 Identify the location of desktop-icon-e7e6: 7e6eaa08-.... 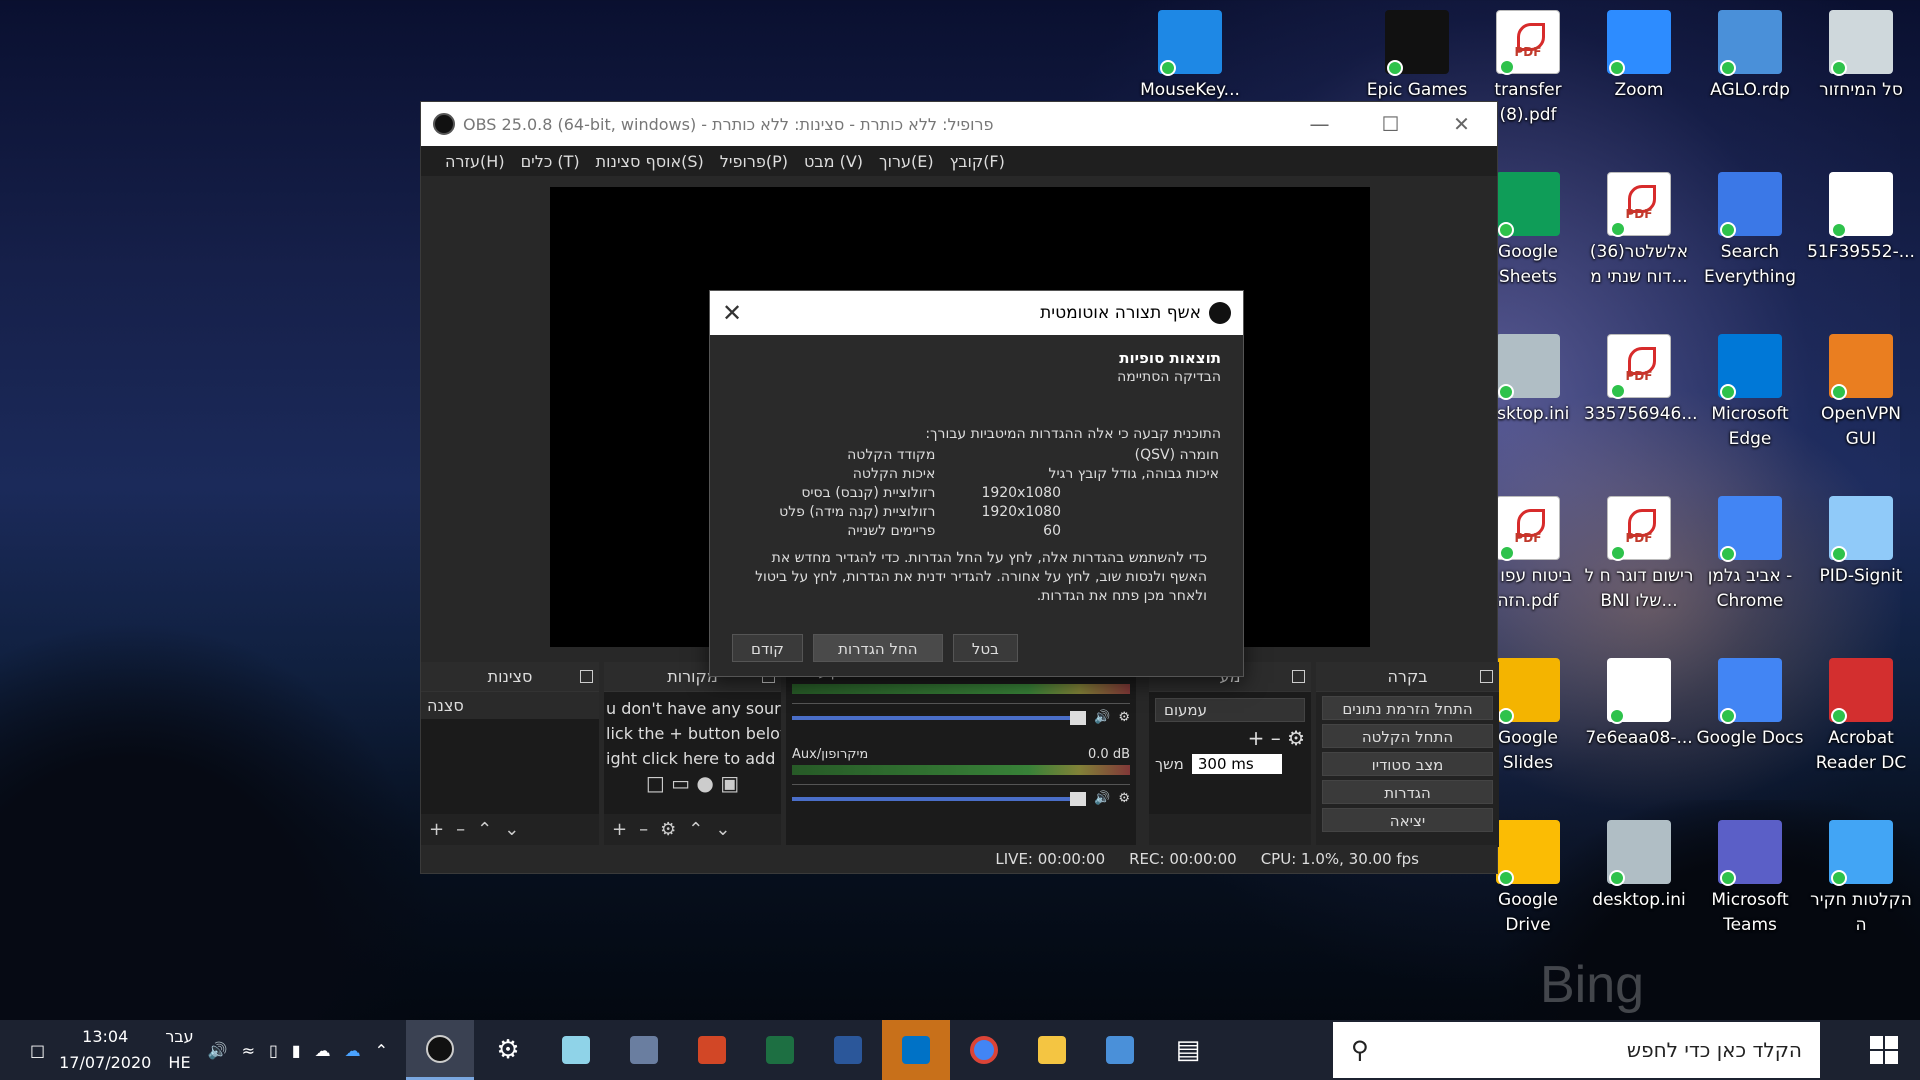
(1639, 704).